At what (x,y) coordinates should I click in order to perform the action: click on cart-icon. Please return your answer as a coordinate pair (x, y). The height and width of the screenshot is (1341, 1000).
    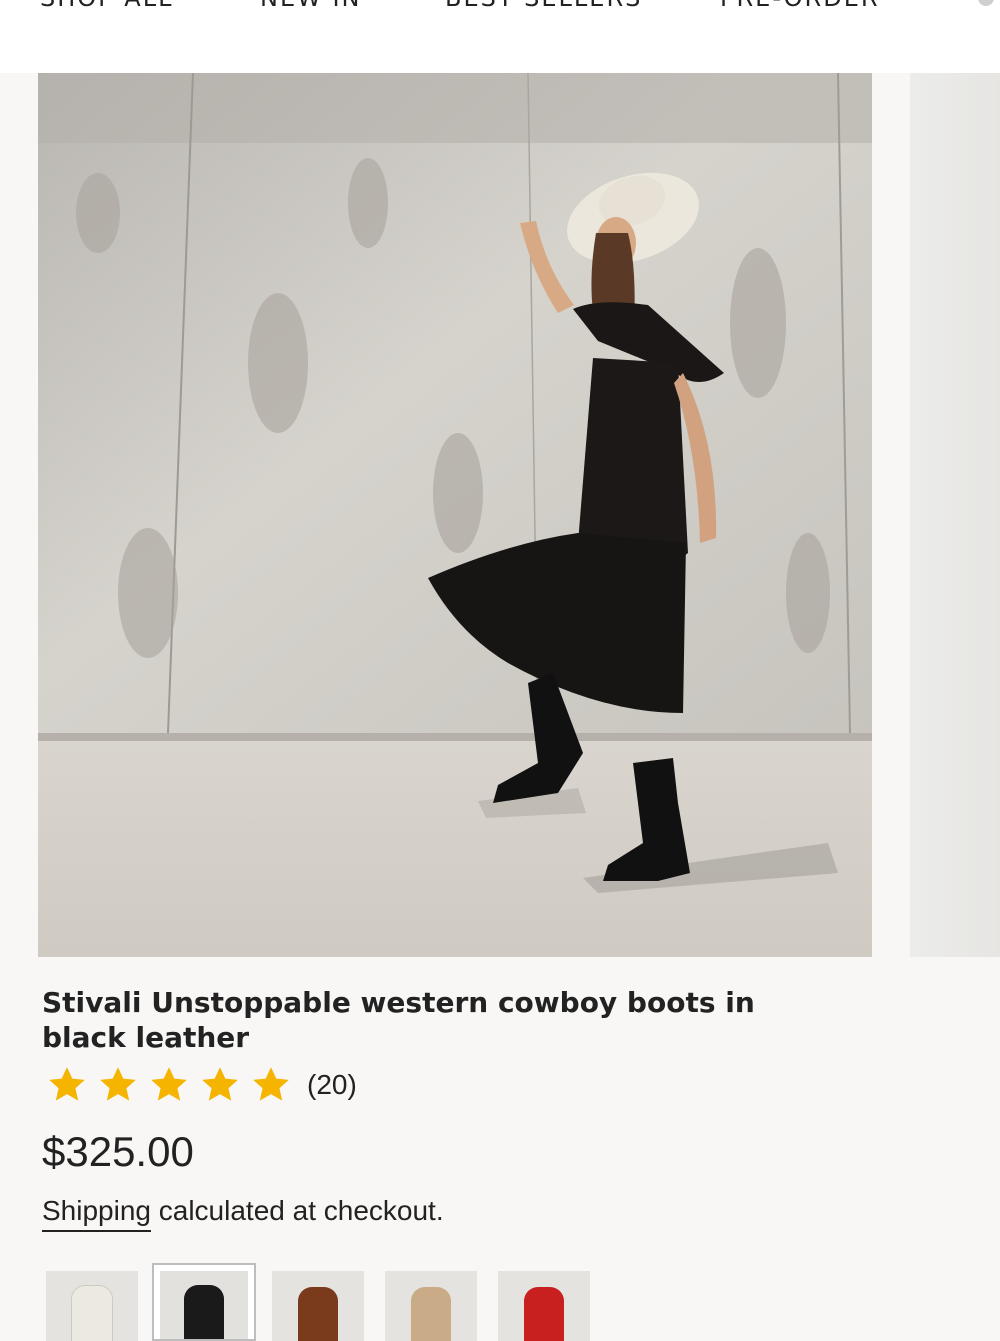
    Looking at the image, I should click on (986, 3).